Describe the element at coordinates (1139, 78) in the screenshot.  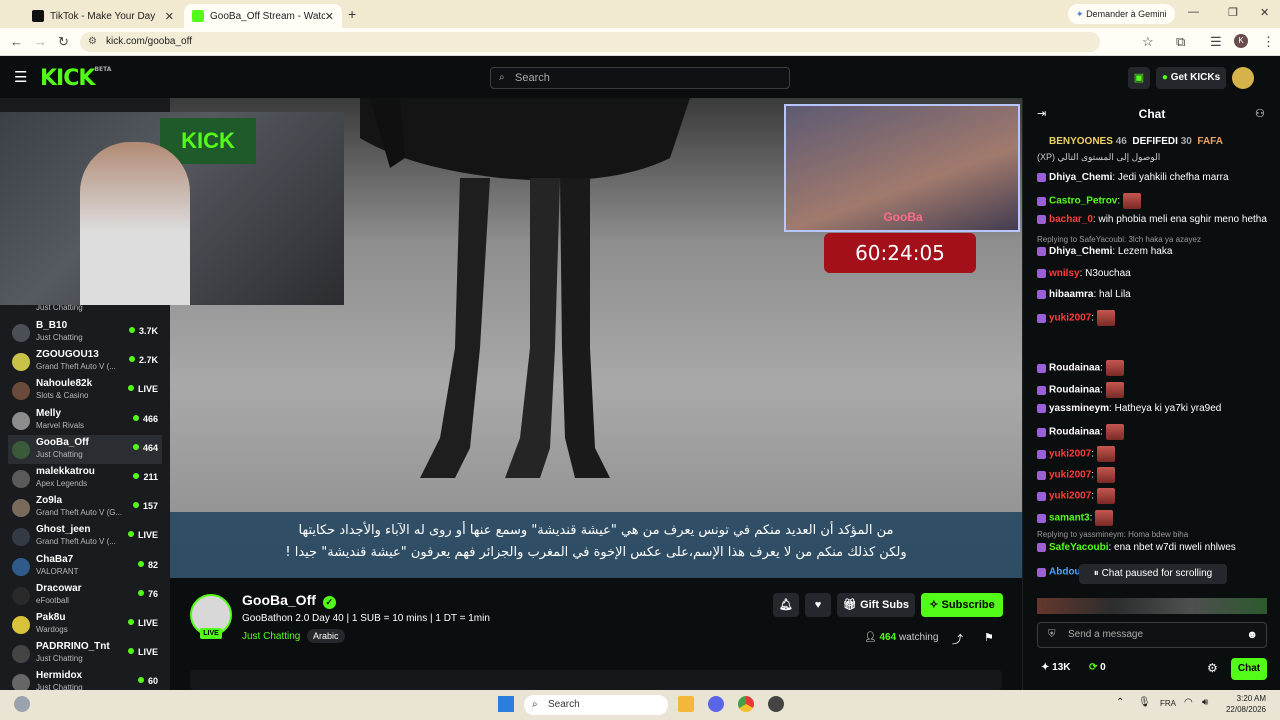
I see `drops-icon: ▣` at that location.